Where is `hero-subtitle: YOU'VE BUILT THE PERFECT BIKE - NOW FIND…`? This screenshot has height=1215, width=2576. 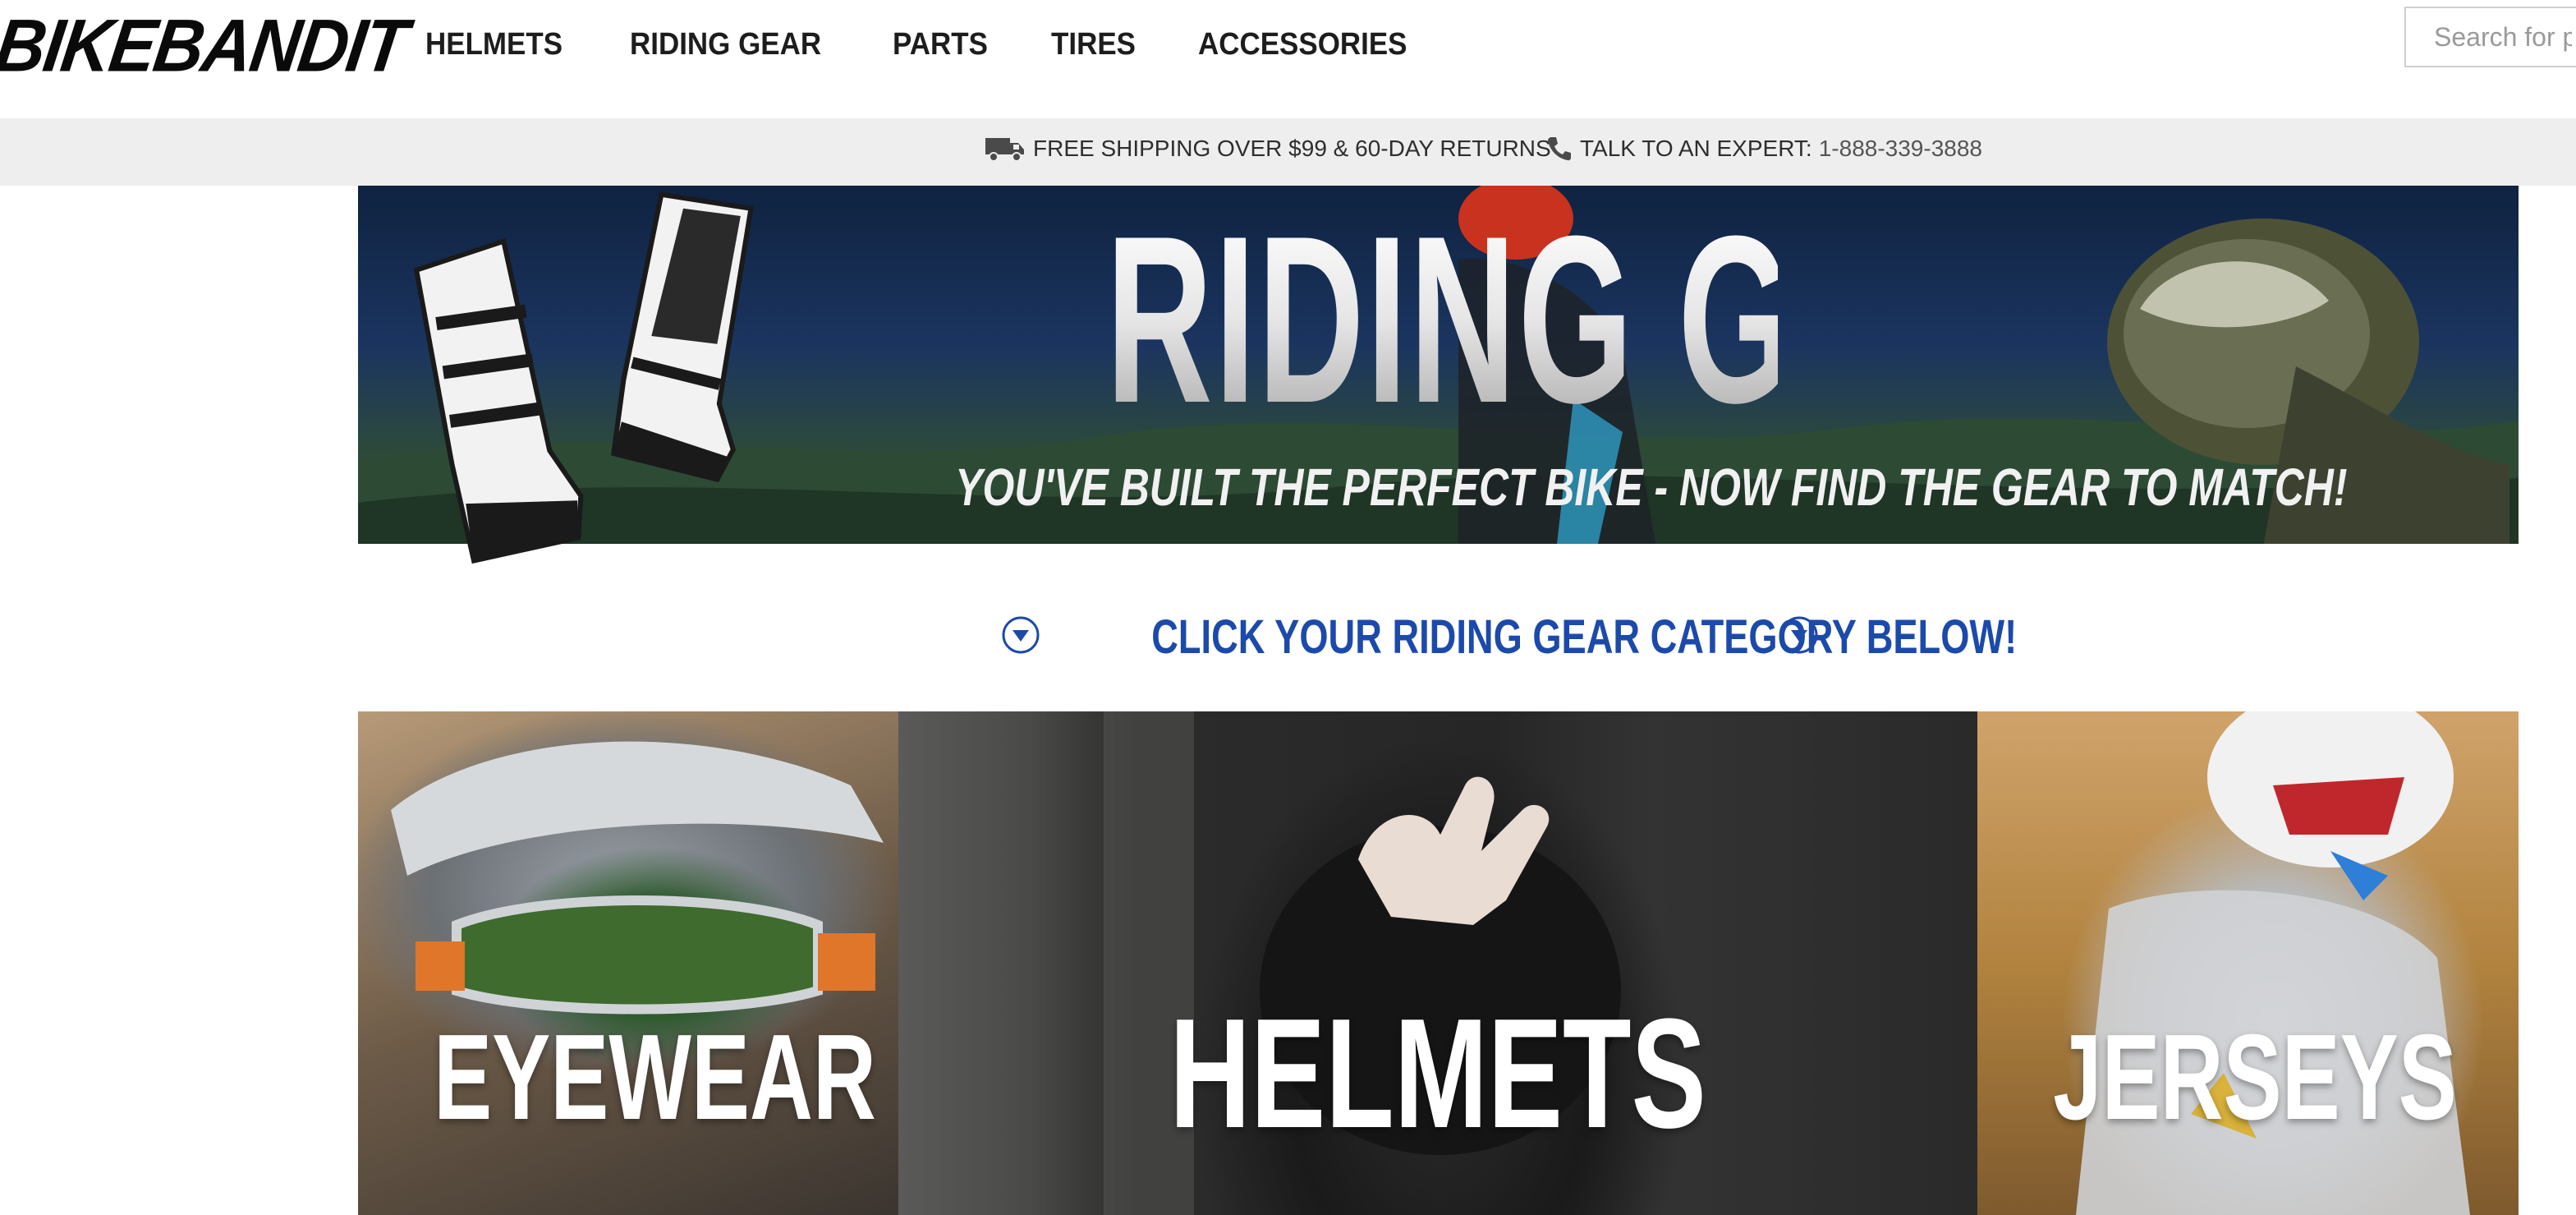 hero-subtitle: YOU'VE BUILT THE PERFECT BIKE - NOW FIND… is located at coordinates (1651, 487).